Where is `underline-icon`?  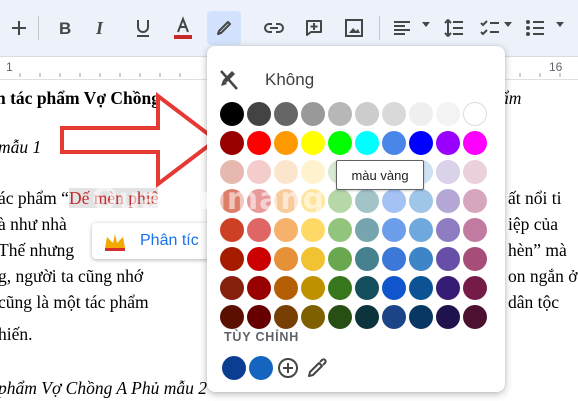
underline-icon is located at coordinates (143, 28).